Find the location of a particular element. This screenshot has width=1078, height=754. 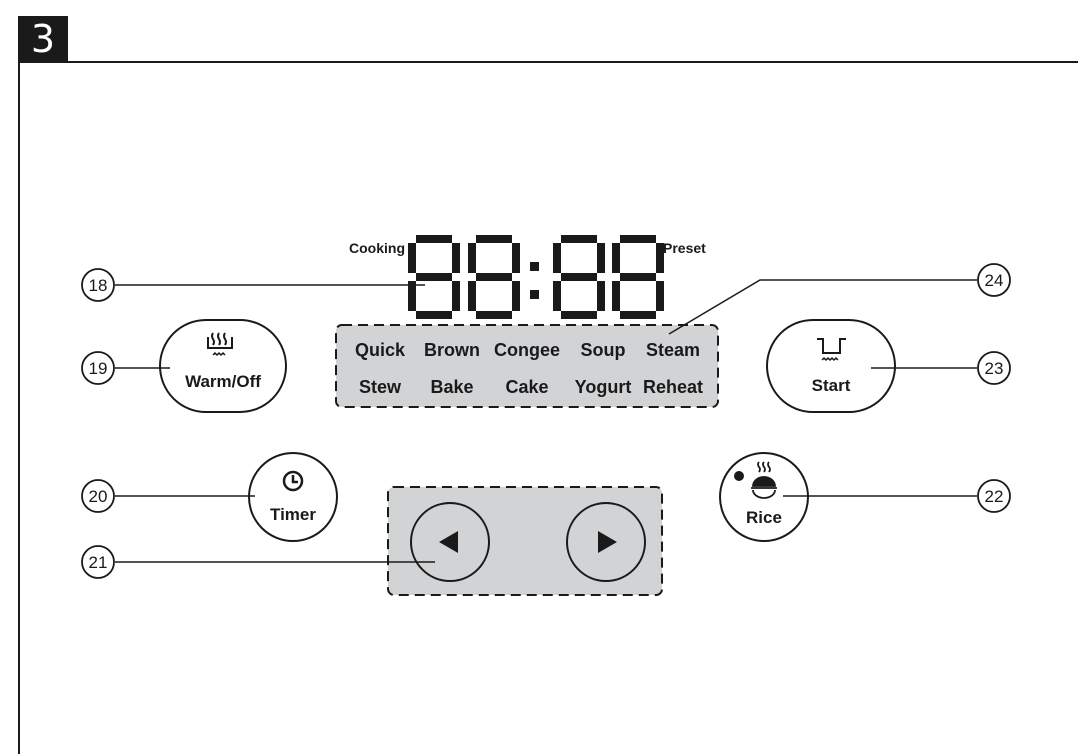

svg-text: 18 is located at coordinates (98, 285).